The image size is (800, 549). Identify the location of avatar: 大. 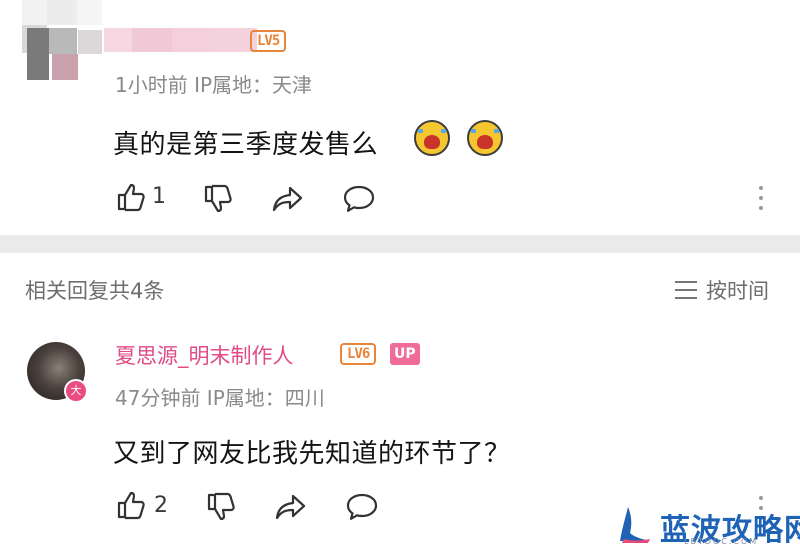
(57, 372).